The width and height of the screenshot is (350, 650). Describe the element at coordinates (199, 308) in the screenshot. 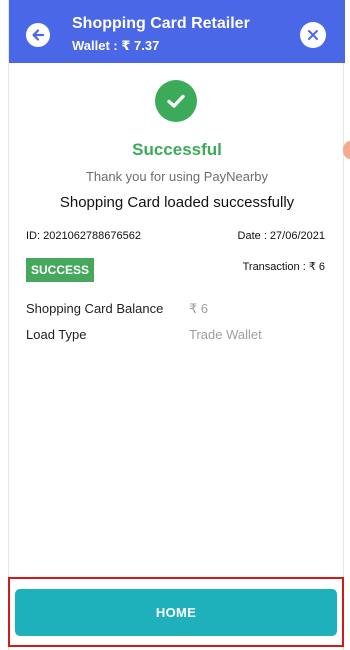

I see `detail-value-balance: ₹ 6` at that location.